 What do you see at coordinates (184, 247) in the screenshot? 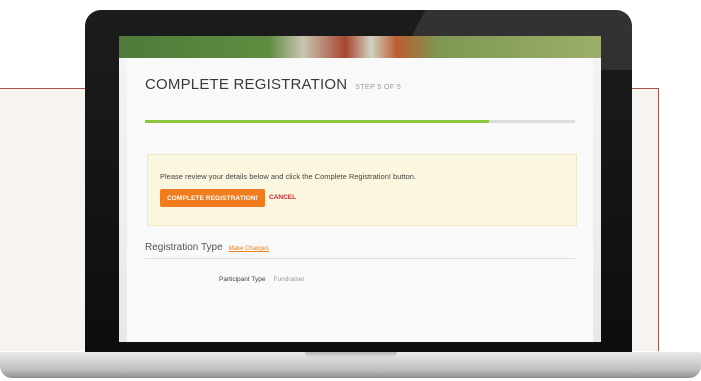
I see `section-title: Registration Type` at bounding box center [184, 247].